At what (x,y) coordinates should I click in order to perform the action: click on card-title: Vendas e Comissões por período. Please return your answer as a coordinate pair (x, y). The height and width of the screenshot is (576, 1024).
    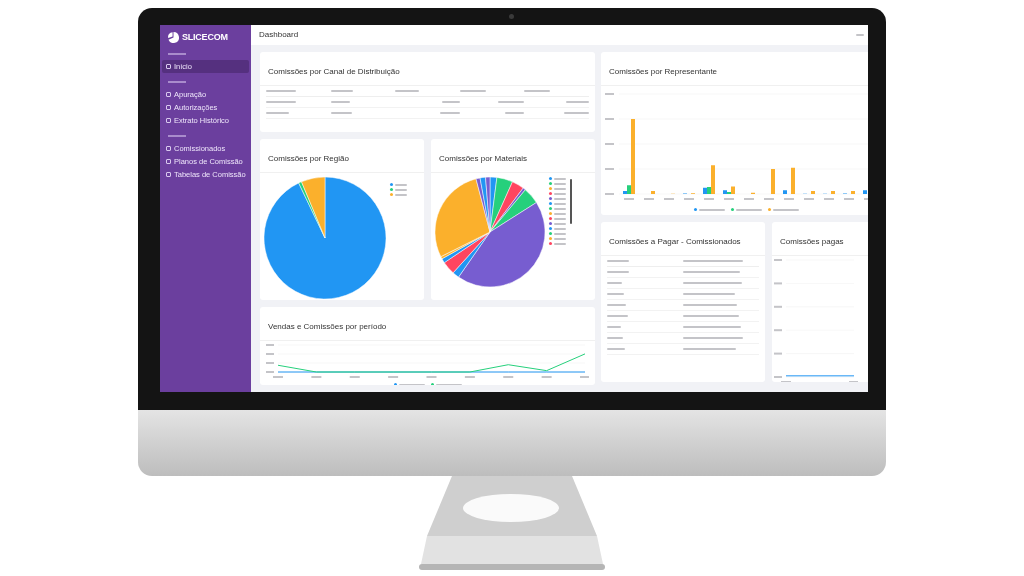
    Looking at the image, I should click on (327, 326).